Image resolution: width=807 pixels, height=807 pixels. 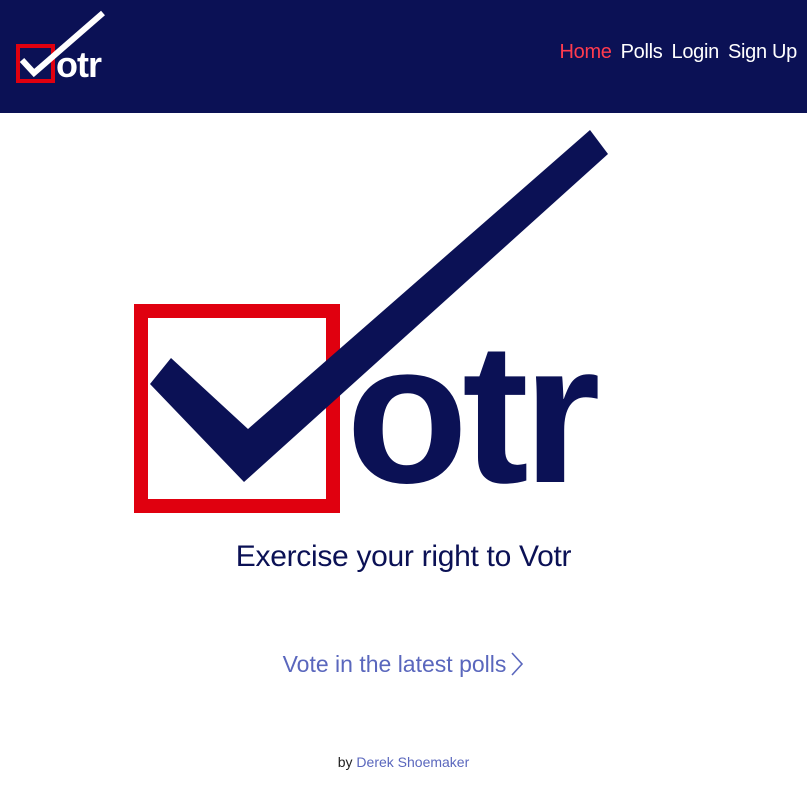 What do you see at coordinates (403, 556) in the screenshot?
I see `tagline: Exercise your right to Votr` at bounding box center [403, 556].